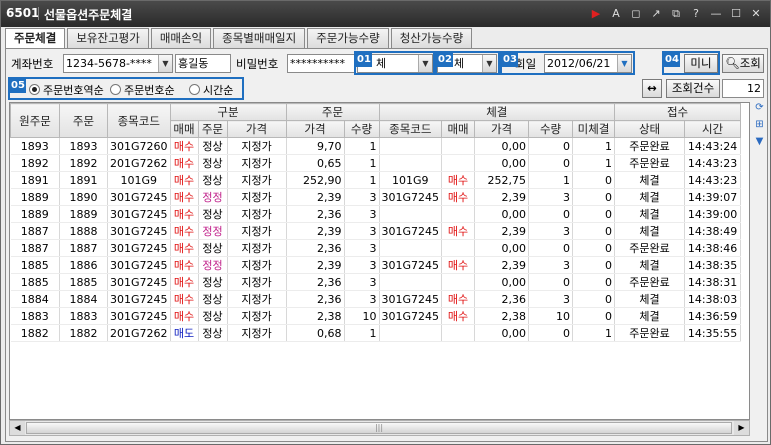  What do you see at coordinates (676, 14) in the screenshot?
I see `restore-icon: ⧉` at bounding box center [676, 14].